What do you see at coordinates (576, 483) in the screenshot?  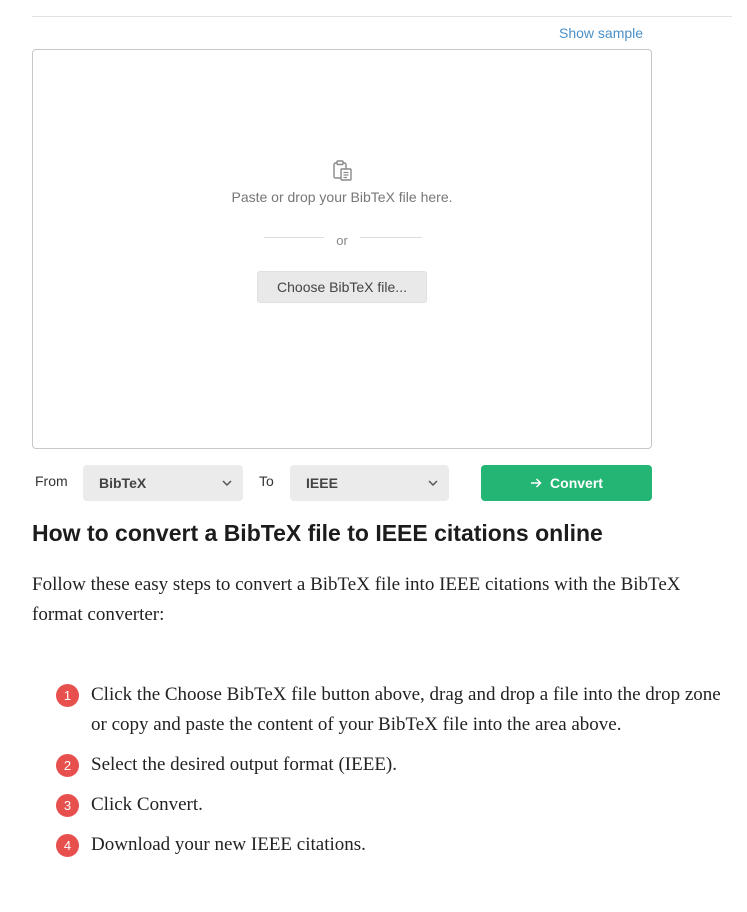 I see `convert-label: Convert` at bounding box center [576, 483].